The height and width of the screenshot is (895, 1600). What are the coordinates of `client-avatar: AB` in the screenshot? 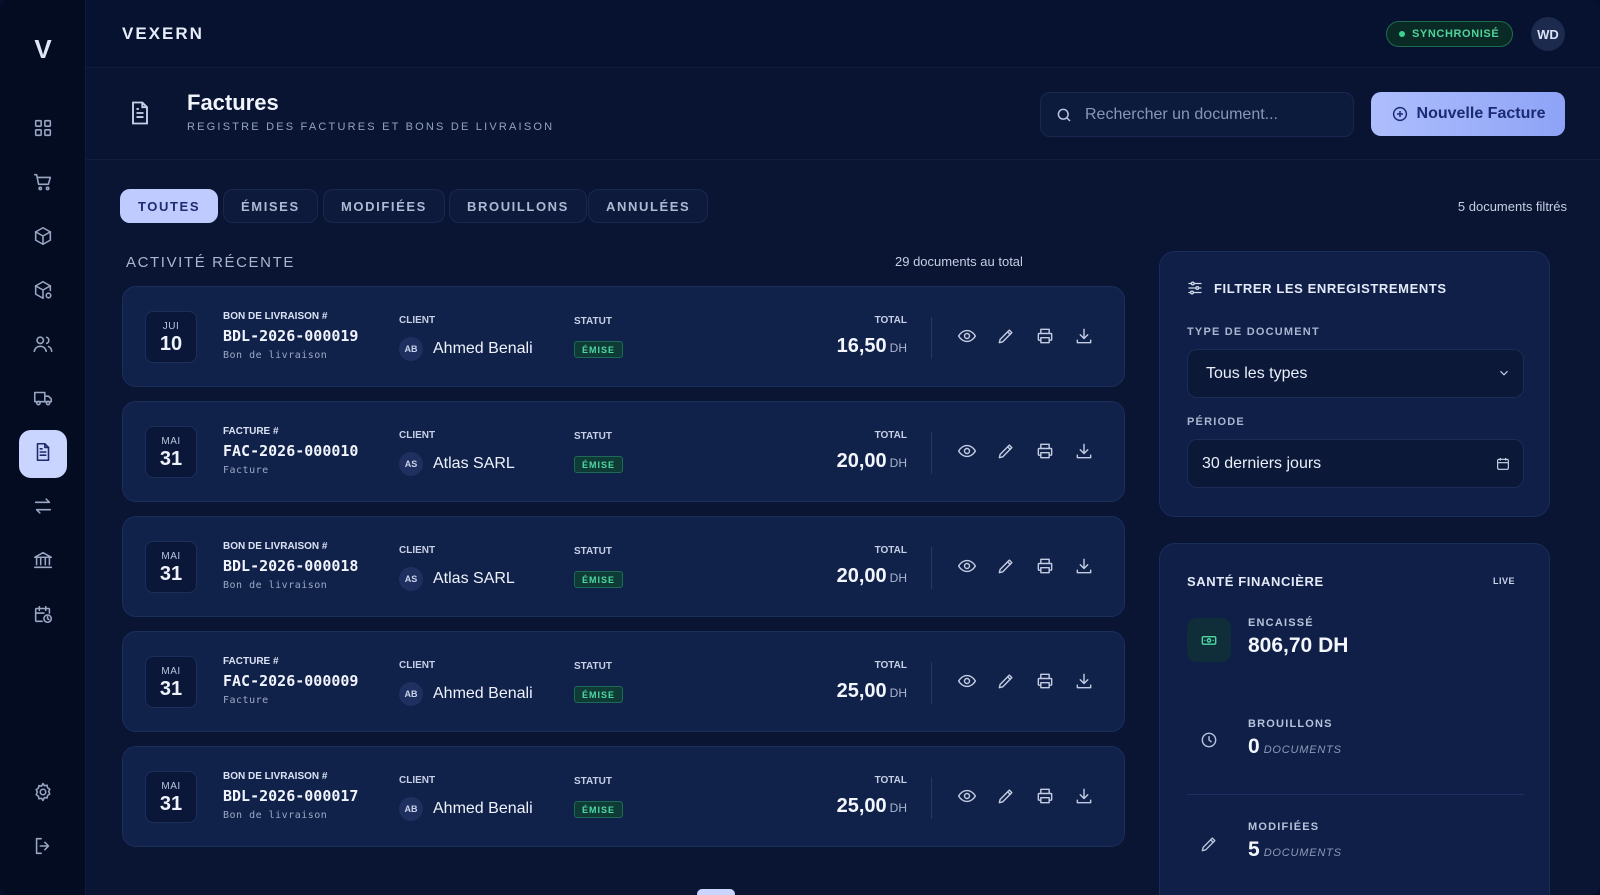 It's located at (411, 349).